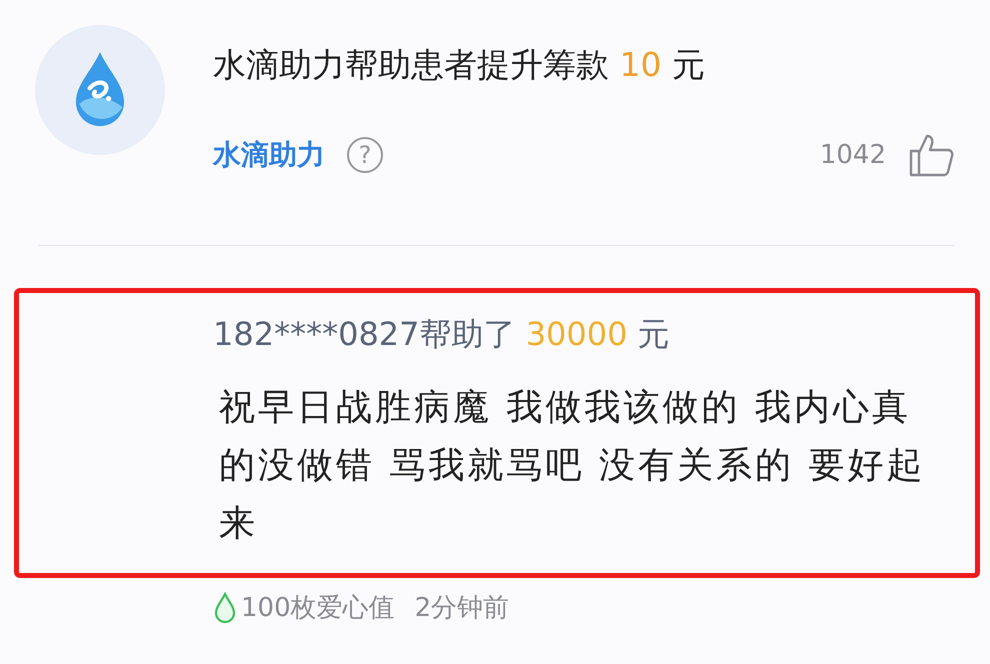  Describe the element at coordinates (225, 608) in the screenshot. I see `drop-icon` at that location.